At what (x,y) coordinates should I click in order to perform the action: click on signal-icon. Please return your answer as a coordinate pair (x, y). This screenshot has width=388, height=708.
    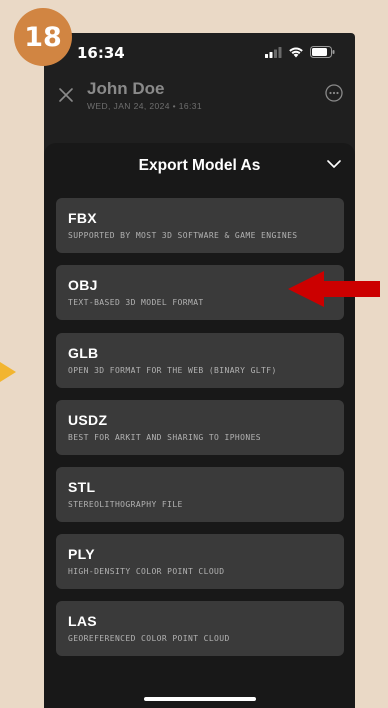
    Looking at the image, I should click on (273, 52).